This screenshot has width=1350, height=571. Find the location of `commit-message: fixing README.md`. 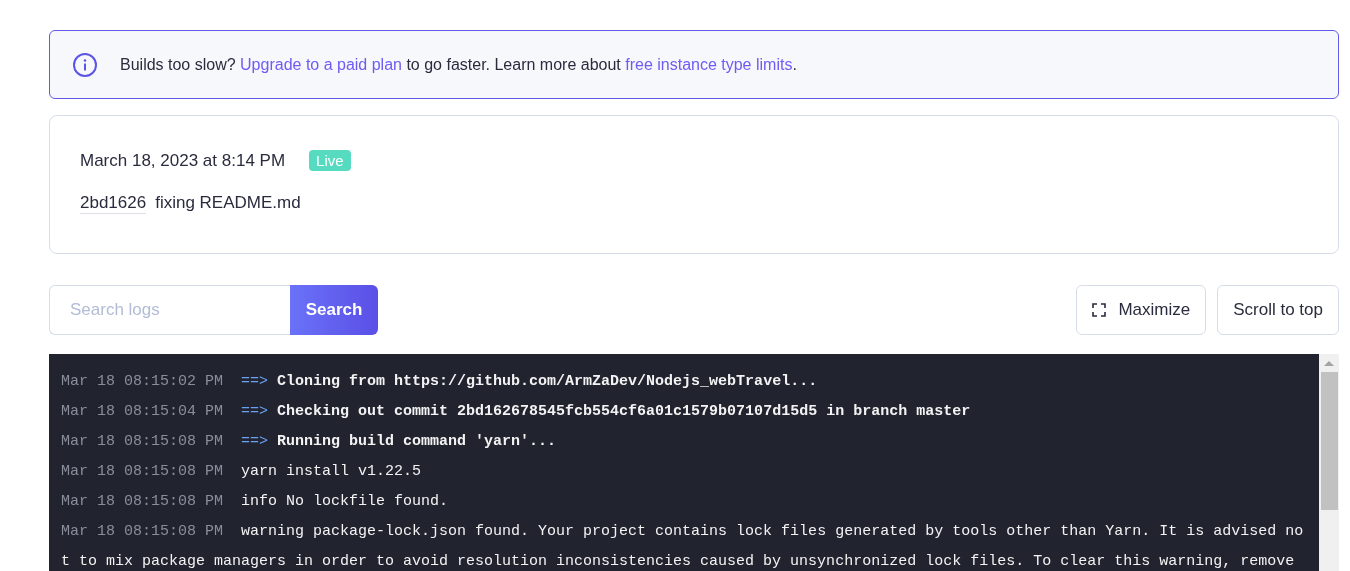

commit-message: fixing README.md is located at coordinates (228, 203).